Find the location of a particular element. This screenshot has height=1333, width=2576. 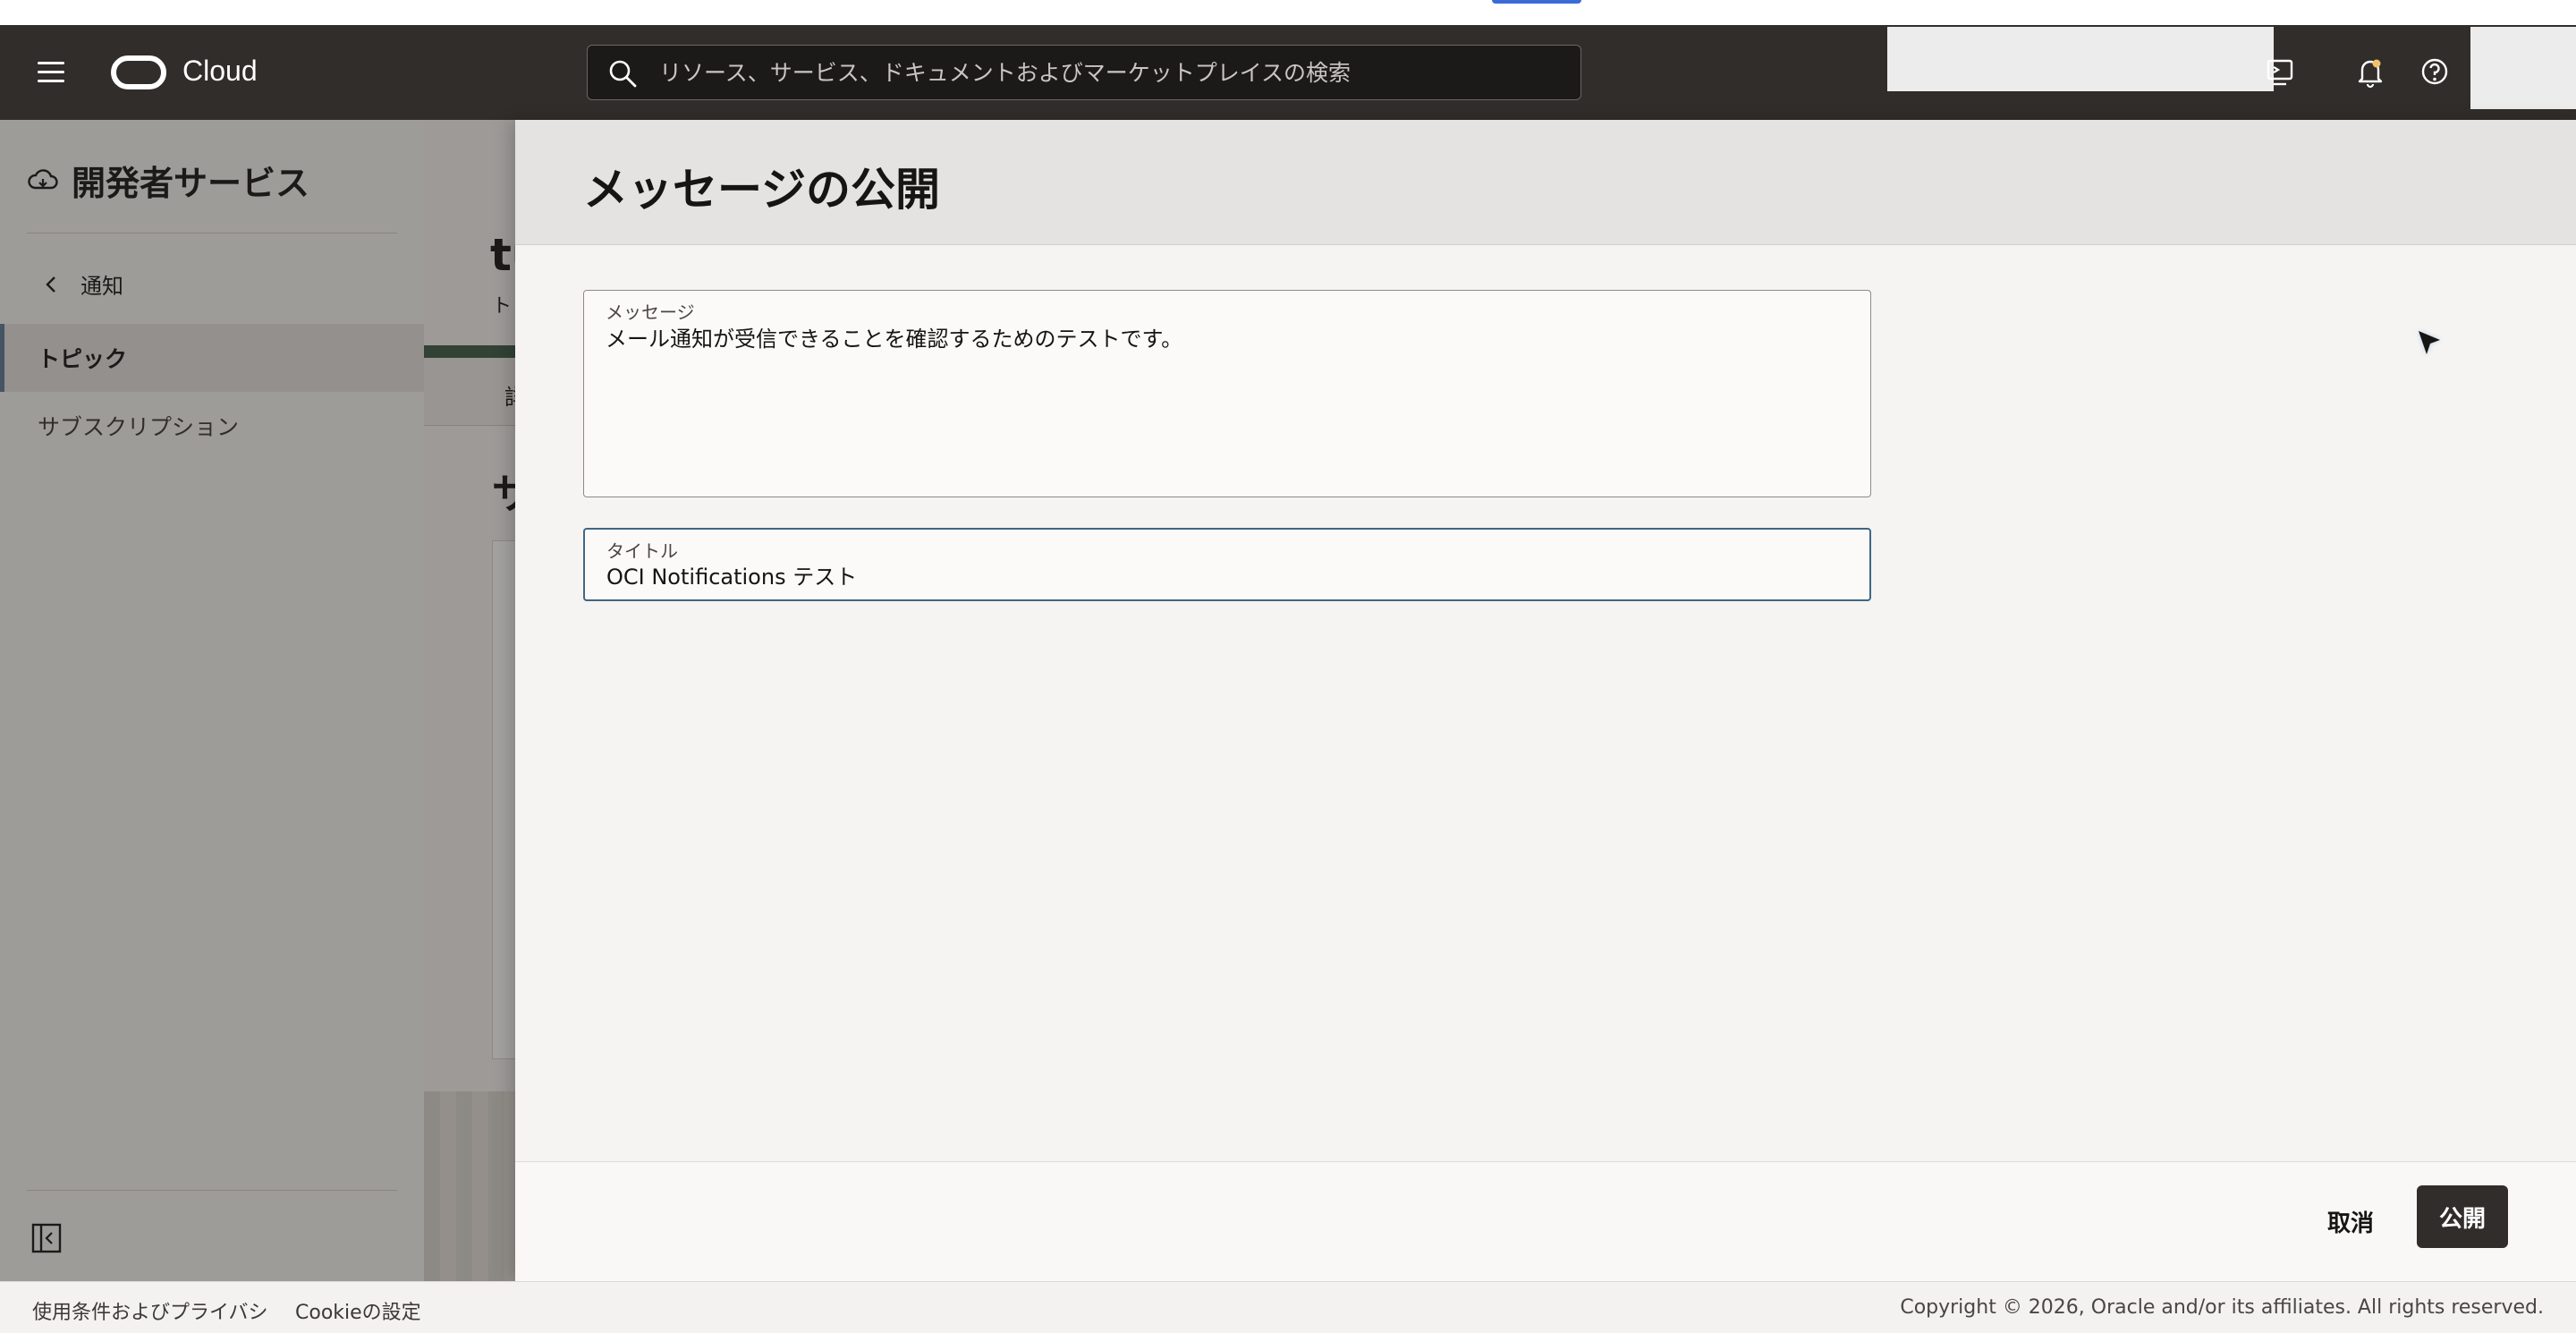

console-header: Cloud is located at coordinates (1288, 72).